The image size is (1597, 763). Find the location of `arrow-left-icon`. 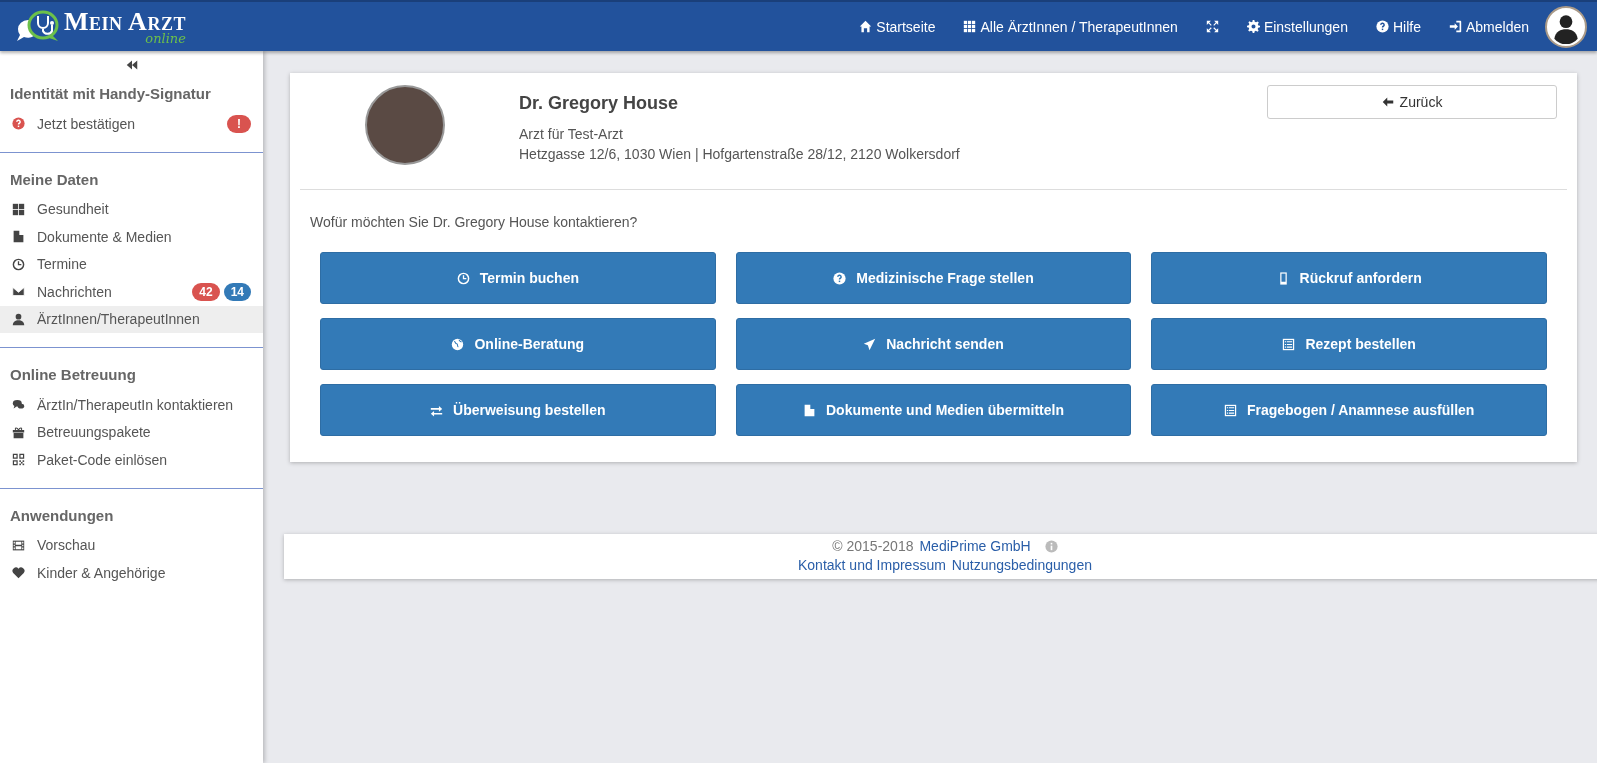

arrow-left-icon is located at coordinates (1387, 102).